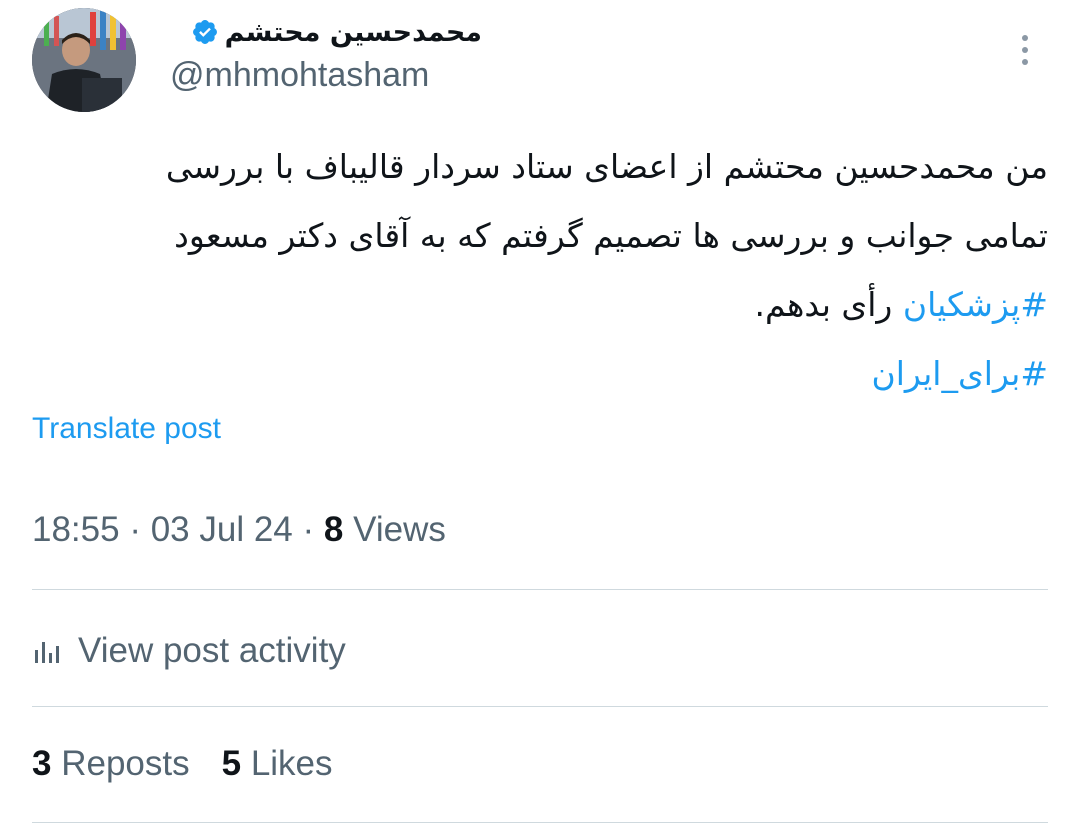  I want to click on likes-label: Likes, so click(291, 763).